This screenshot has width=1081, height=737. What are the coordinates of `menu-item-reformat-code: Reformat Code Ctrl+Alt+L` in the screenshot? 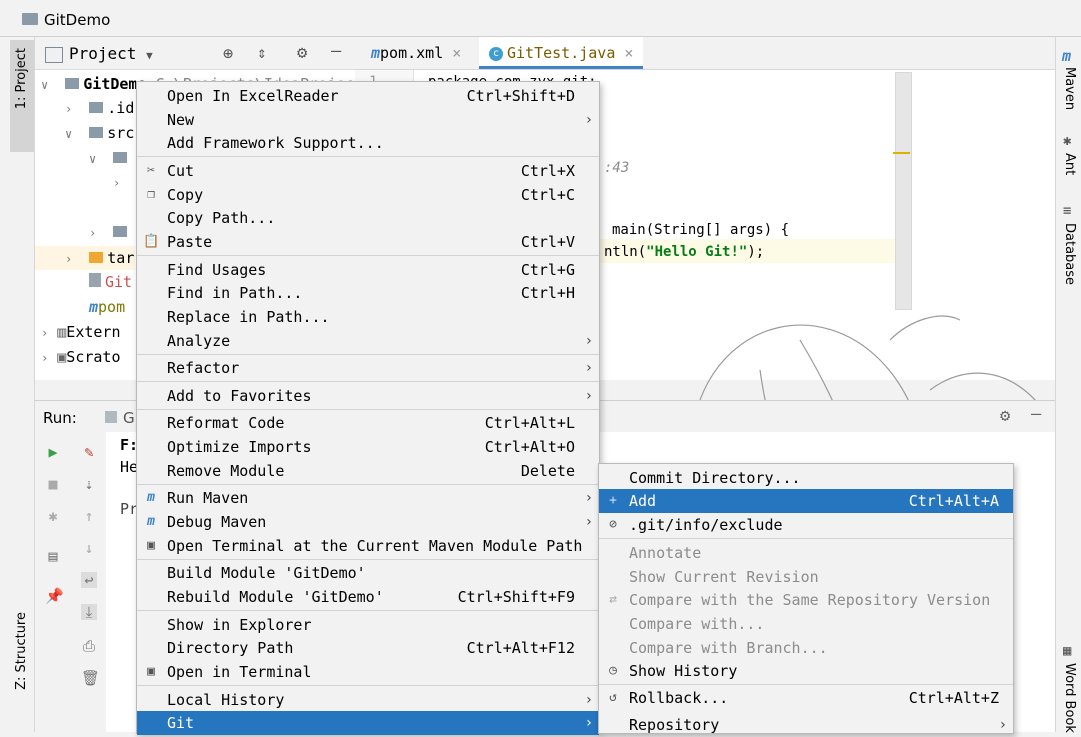 It's located at (368, 423).